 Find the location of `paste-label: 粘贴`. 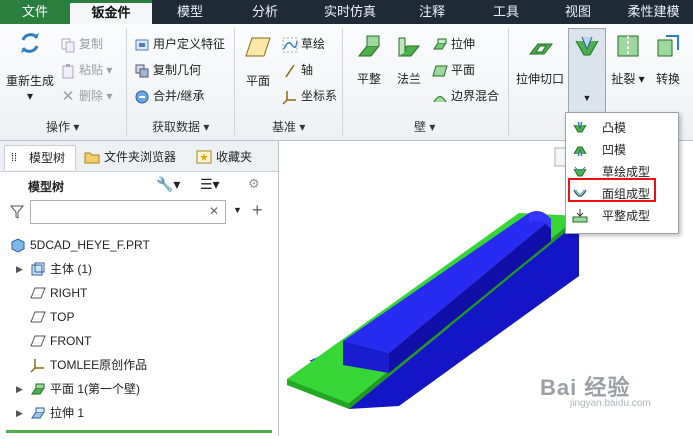

paste-label: 粘贴 is located at coordinates (91, 70).